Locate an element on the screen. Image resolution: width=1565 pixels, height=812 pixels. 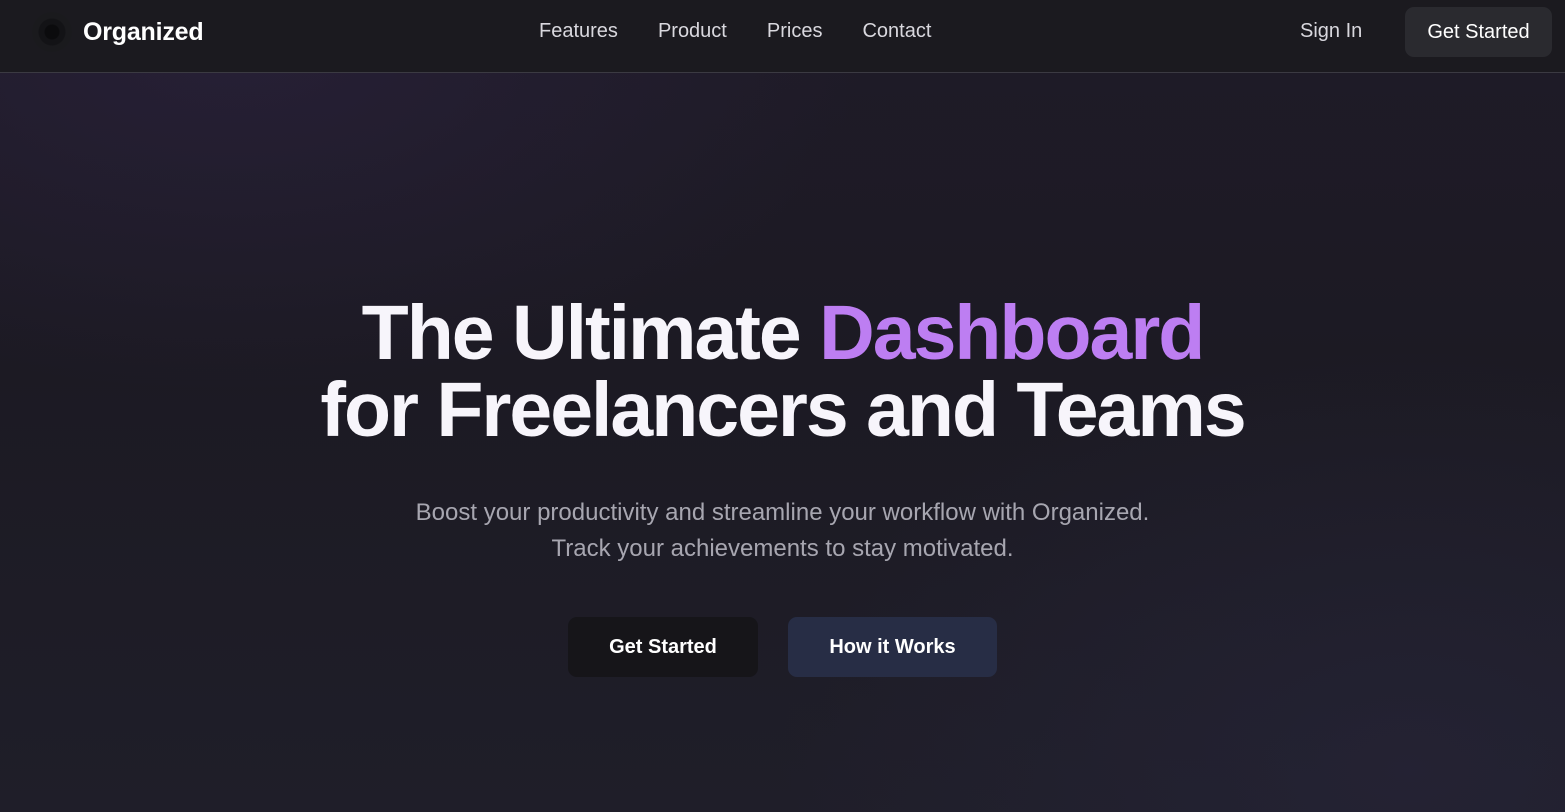
get-started-button: Get Started is located at coordinates (663, 647).